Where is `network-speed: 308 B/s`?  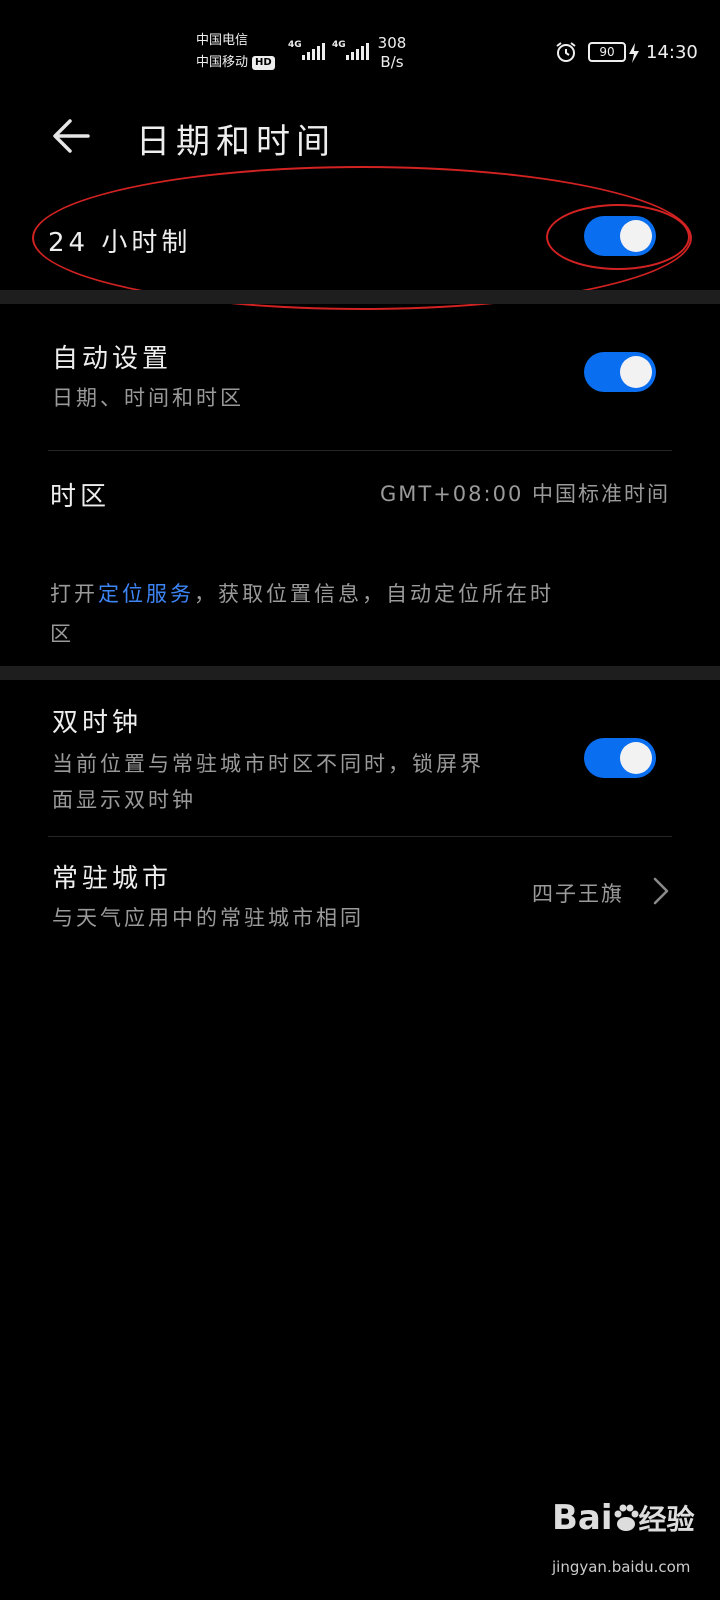
network-speed: 308 B/s is located at coordinates (392, 53).